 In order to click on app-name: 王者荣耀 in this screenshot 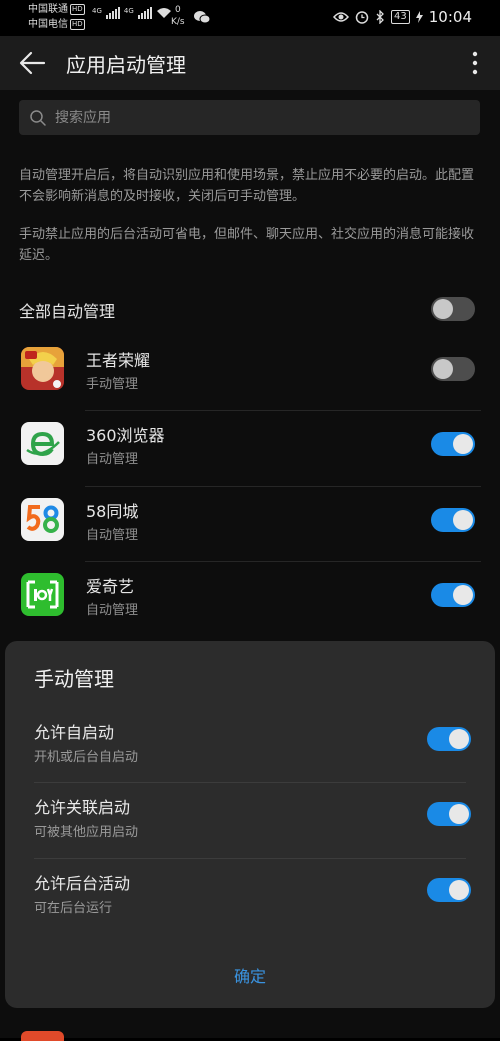, I will do `click(118, 360)`.